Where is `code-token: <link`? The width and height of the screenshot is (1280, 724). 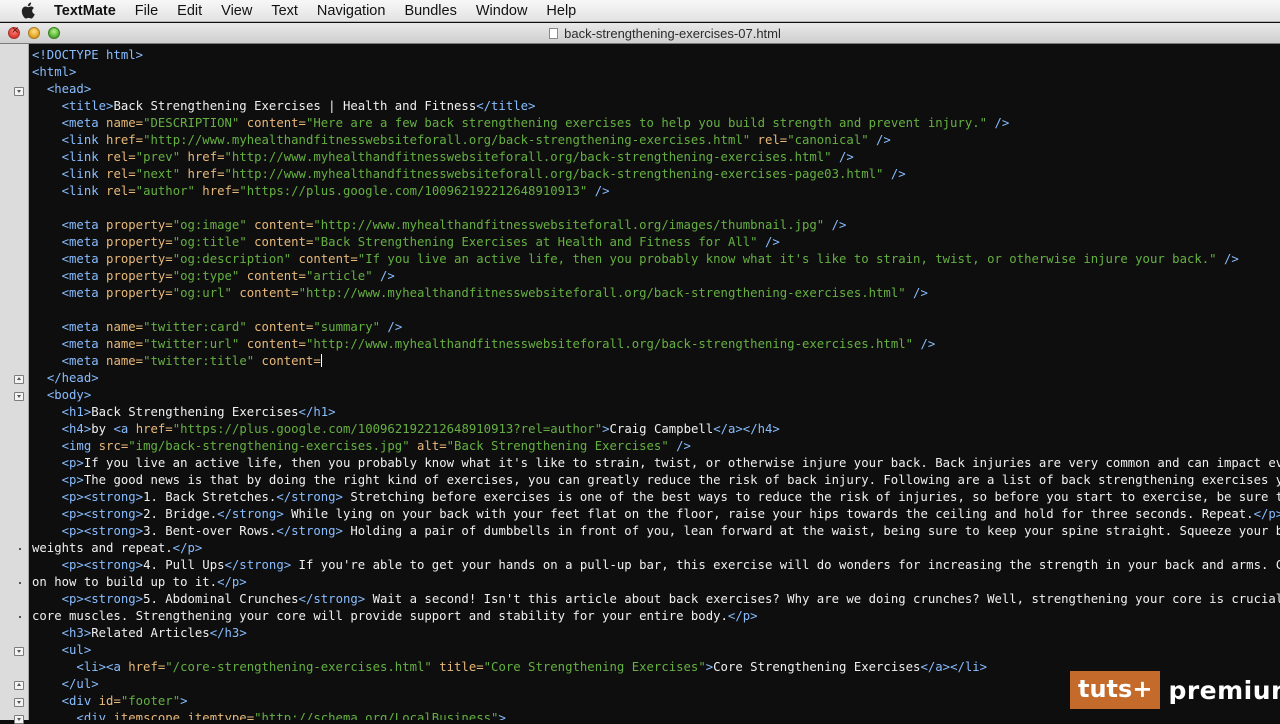
code-token: <link is located at coordinates (84, 191).